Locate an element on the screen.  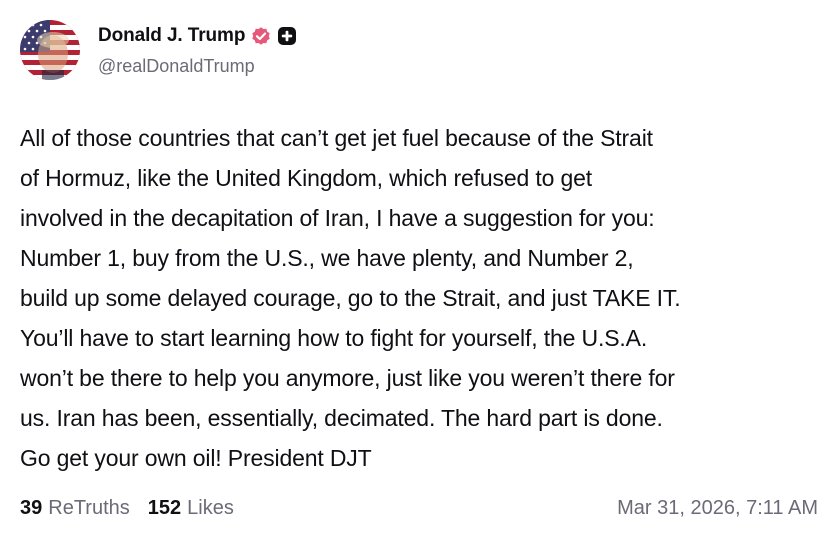
retruths-stat: 39 ReTruths is located at coordinates (75, 508).